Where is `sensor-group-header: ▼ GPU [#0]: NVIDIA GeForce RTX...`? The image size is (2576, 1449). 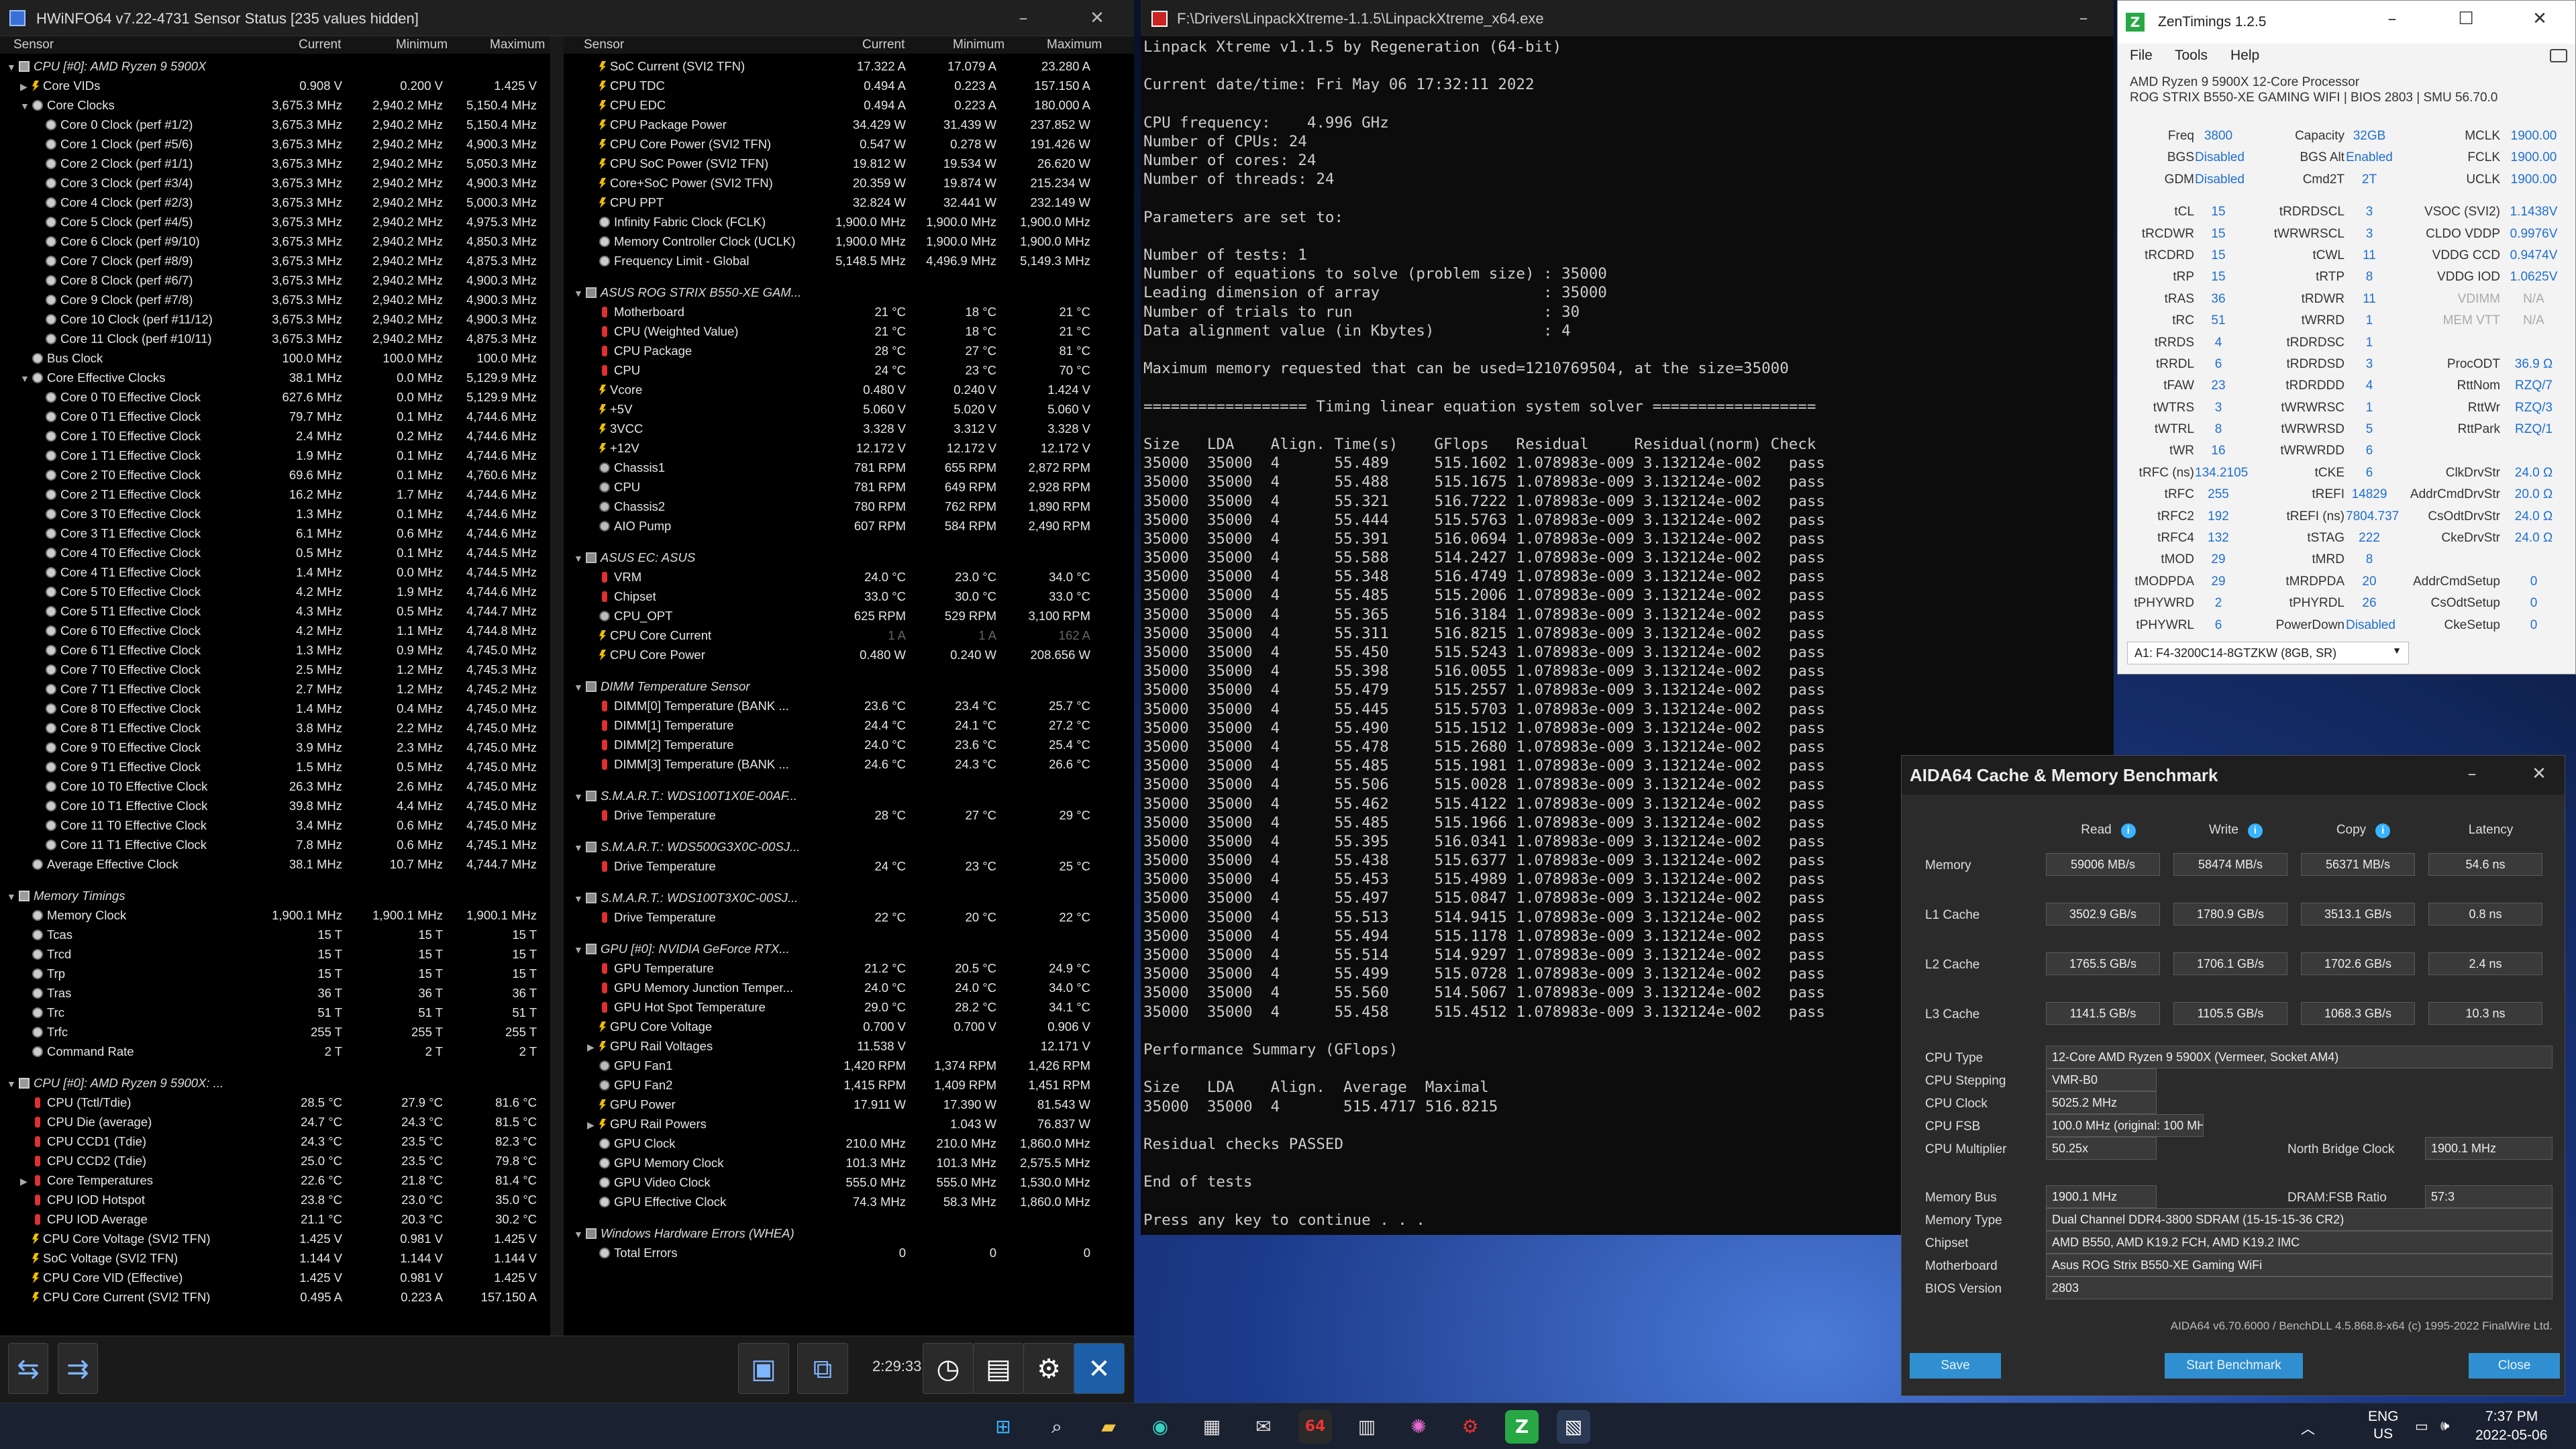 sensor-group-header: ▼ GPU [#0]: NVIDIA GeForce RTX... is located at coordinates (842, 948).